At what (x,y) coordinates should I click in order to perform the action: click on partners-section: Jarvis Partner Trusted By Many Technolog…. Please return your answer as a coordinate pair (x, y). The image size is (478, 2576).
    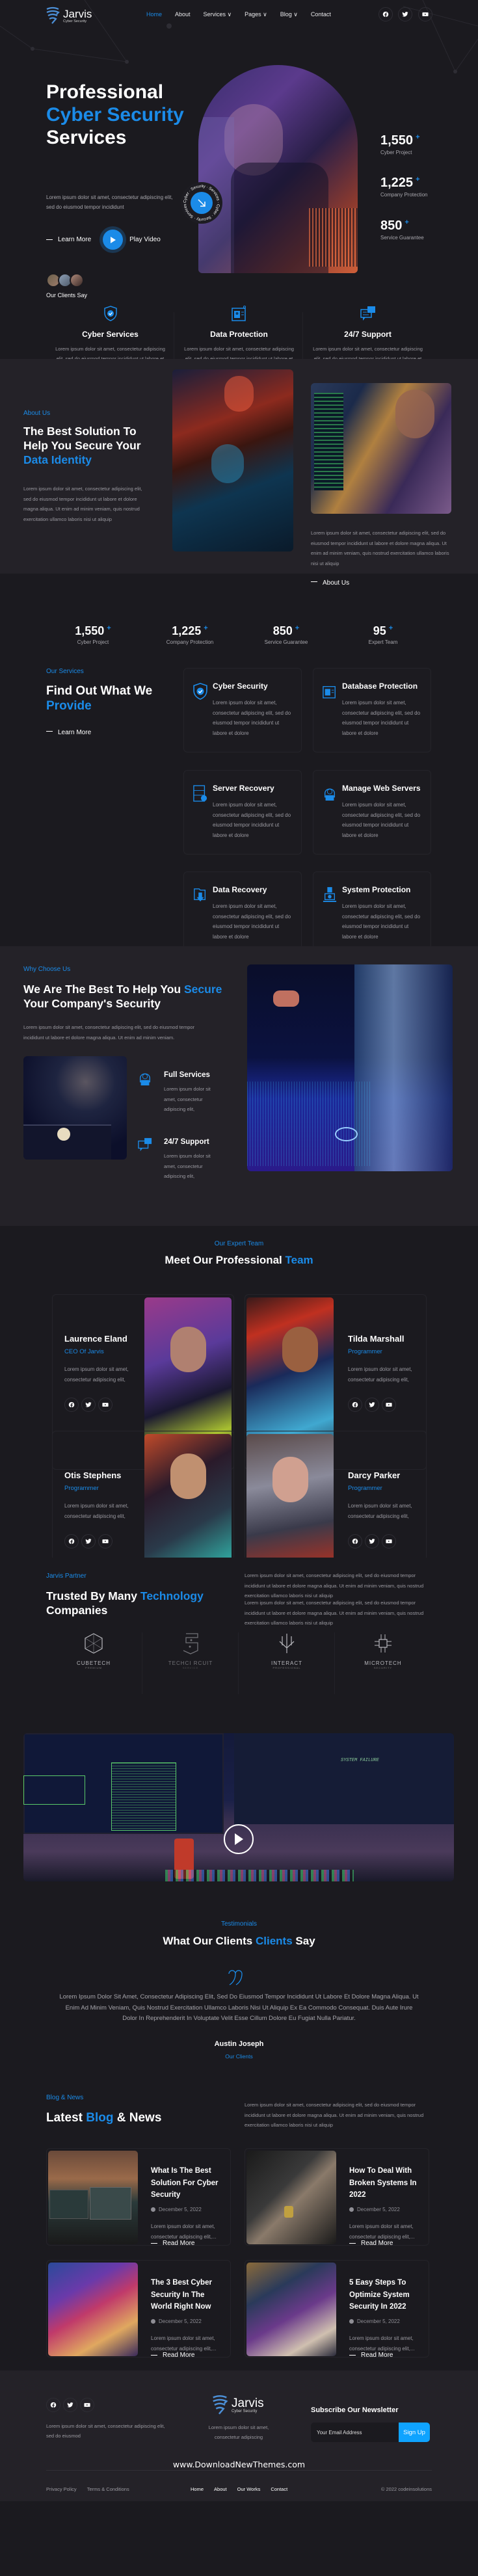
    Looking at the image, I should click on (239, 1642).